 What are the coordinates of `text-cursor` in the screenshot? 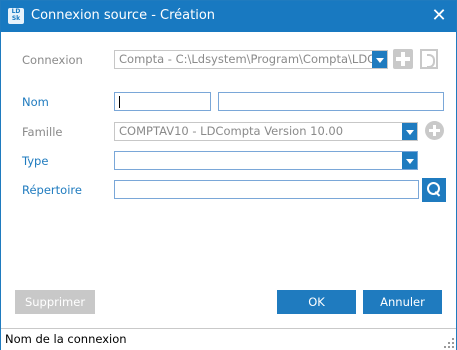 It's located at (119, 102).